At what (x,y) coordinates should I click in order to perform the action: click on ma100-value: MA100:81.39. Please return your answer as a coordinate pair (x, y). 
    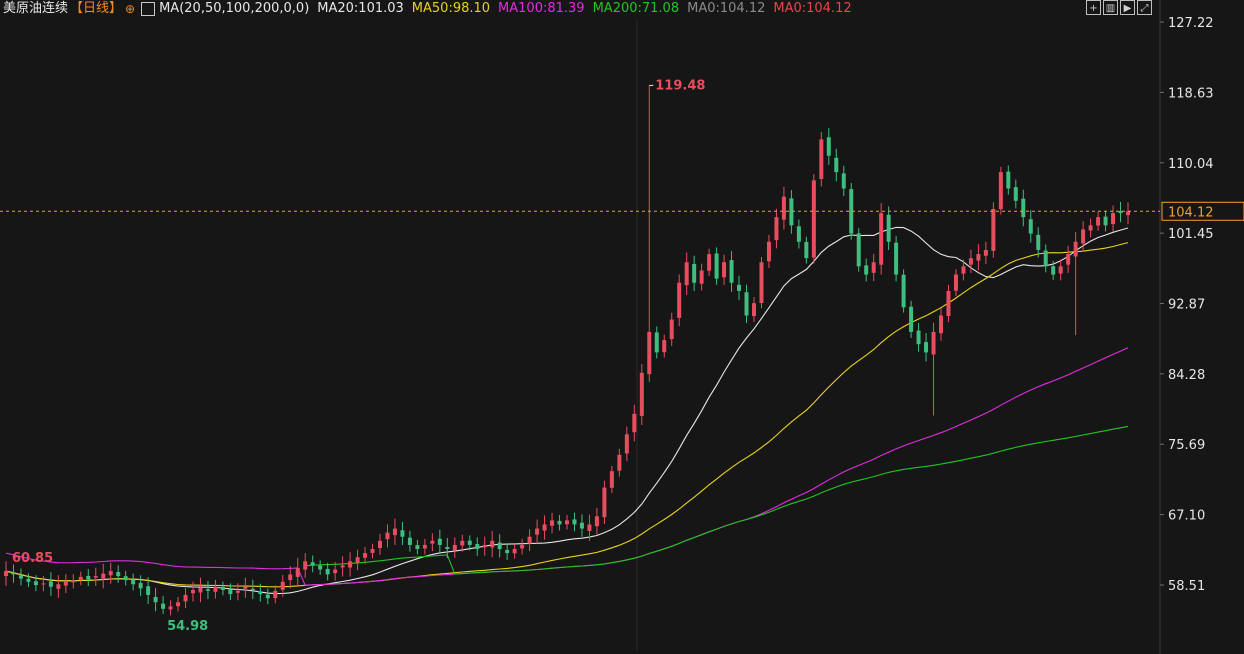
    Looking at the image, I should click on (541, 8).